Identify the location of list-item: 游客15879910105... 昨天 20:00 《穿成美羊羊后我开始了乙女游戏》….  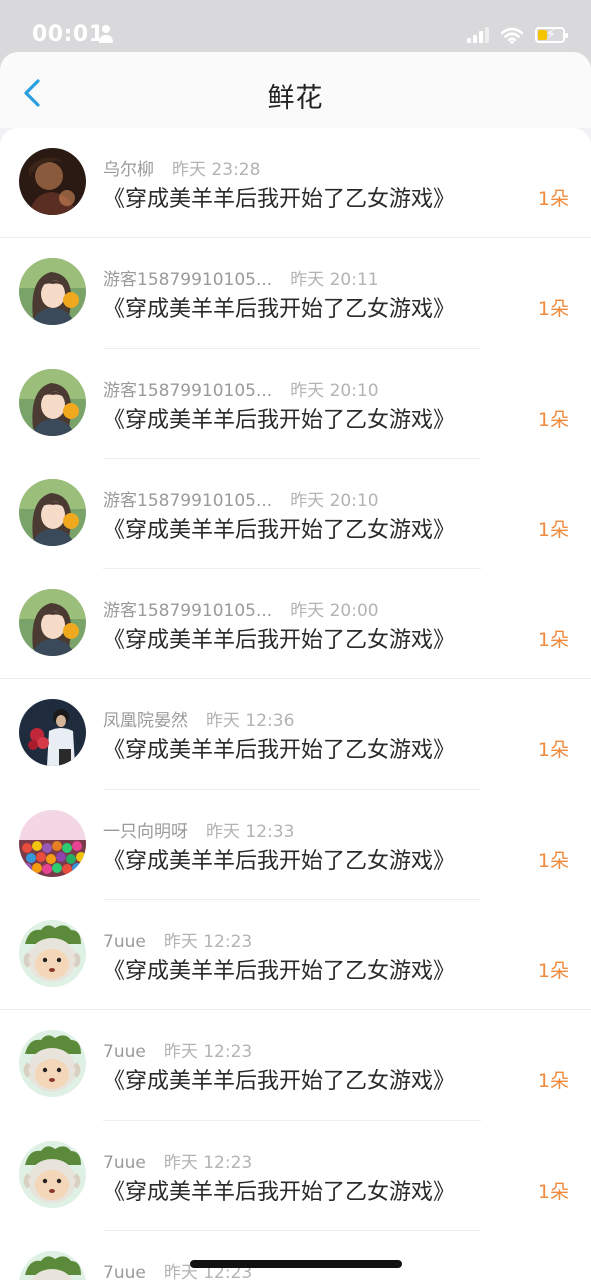
(295, 624).